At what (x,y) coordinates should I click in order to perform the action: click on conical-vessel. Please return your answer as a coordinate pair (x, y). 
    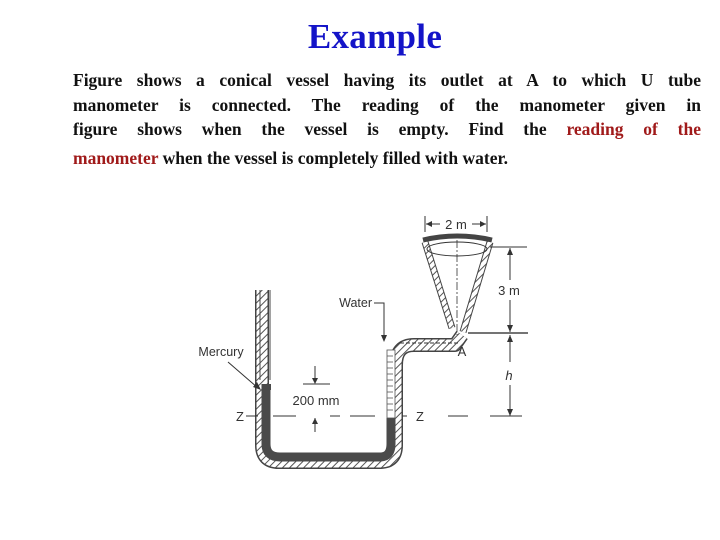
    Looking at the image, I should click on (457, 284).